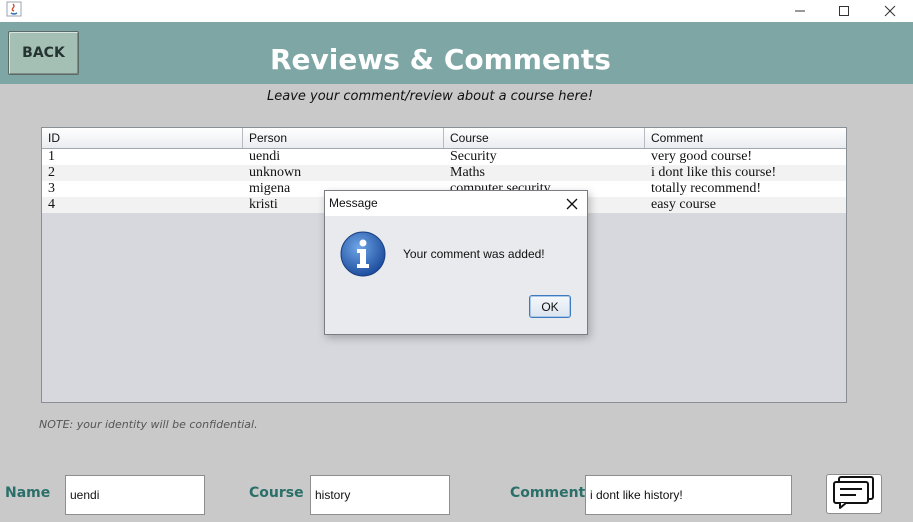 This screenshot has width=913, height=522. What do you see at coordinates (467, 172) in the screenshot?
I see `cell-course: Maths` at bounding box center [467, 172].